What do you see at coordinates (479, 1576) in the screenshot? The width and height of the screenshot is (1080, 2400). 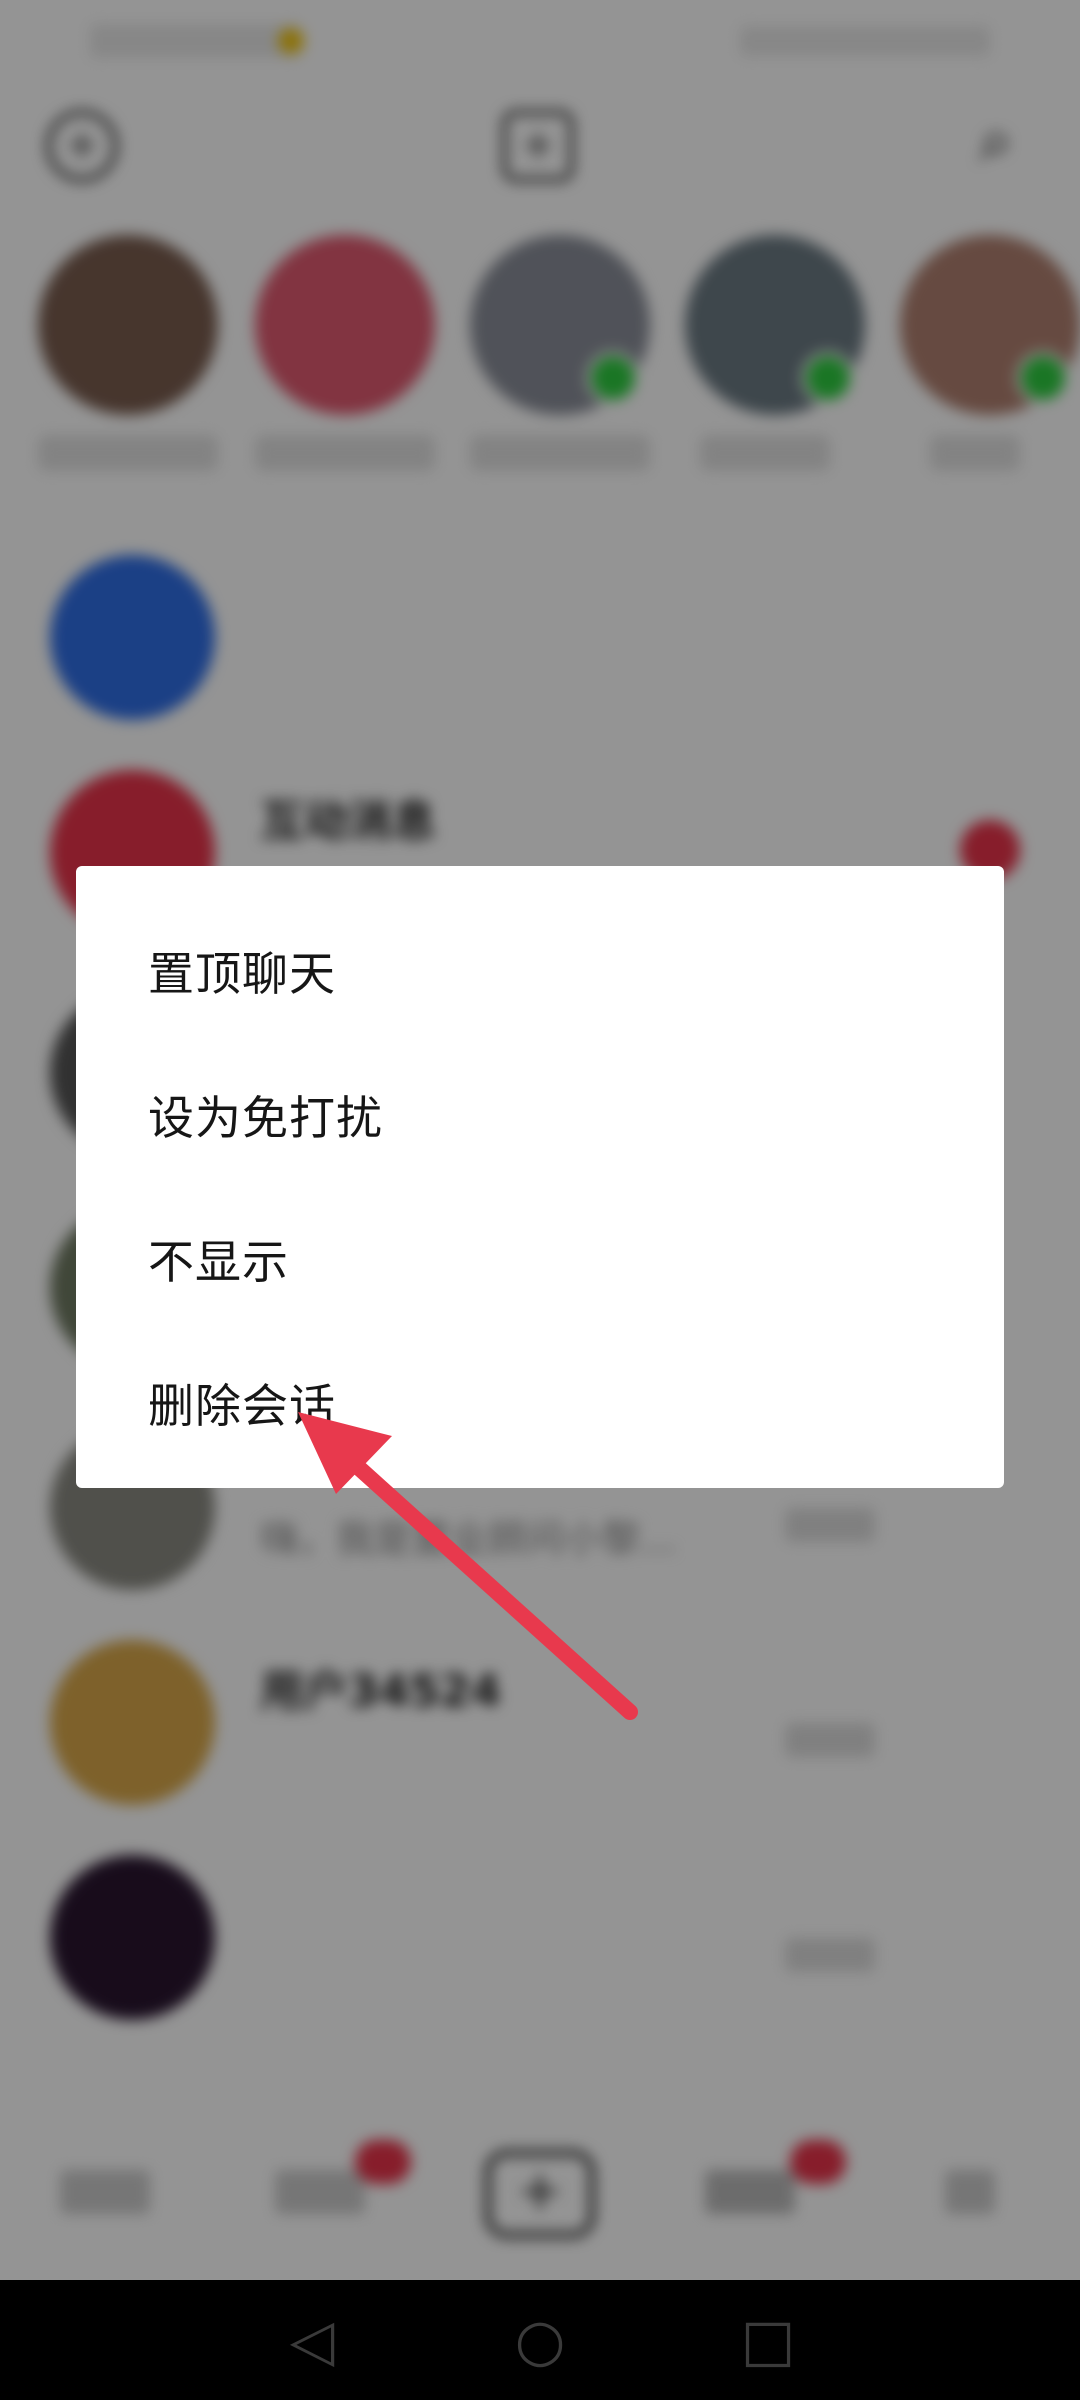 I see `arrow-shaft` at bounding box center [479, 1576].